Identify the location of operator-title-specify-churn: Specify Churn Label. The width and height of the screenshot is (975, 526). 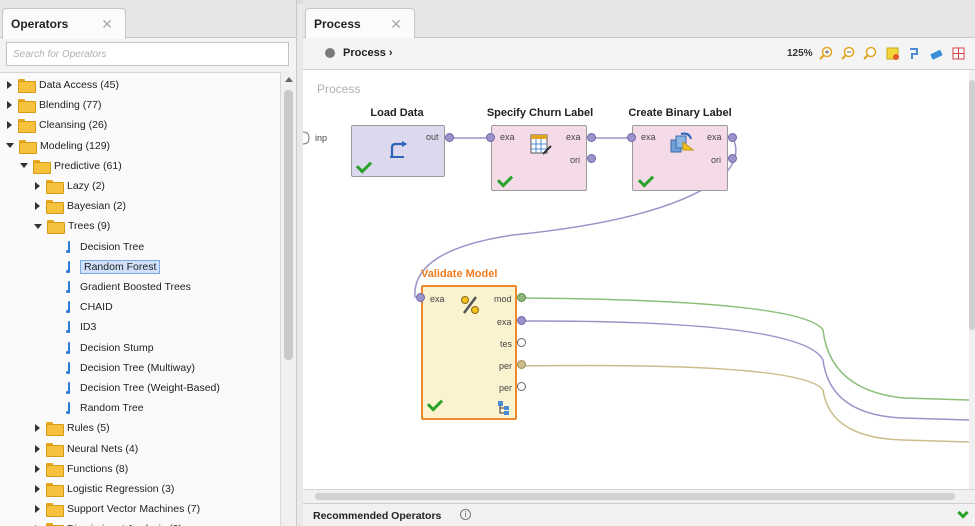
(540, 113).